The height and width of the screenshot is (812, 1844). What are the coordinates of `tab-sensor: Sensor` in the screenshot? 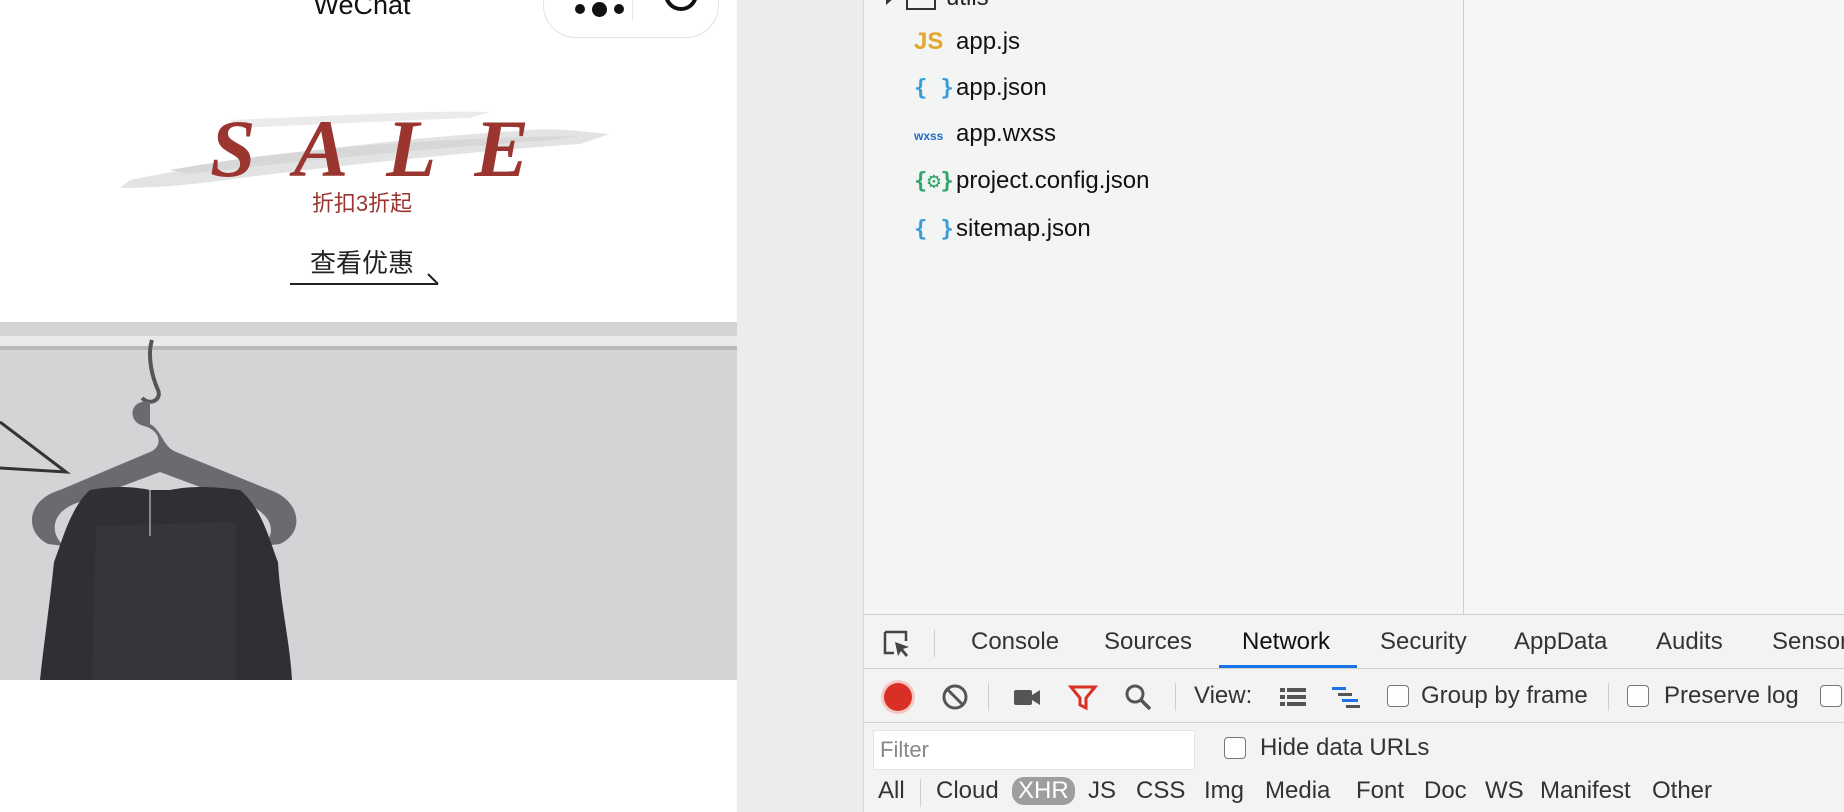 It's located at (1808, 642).